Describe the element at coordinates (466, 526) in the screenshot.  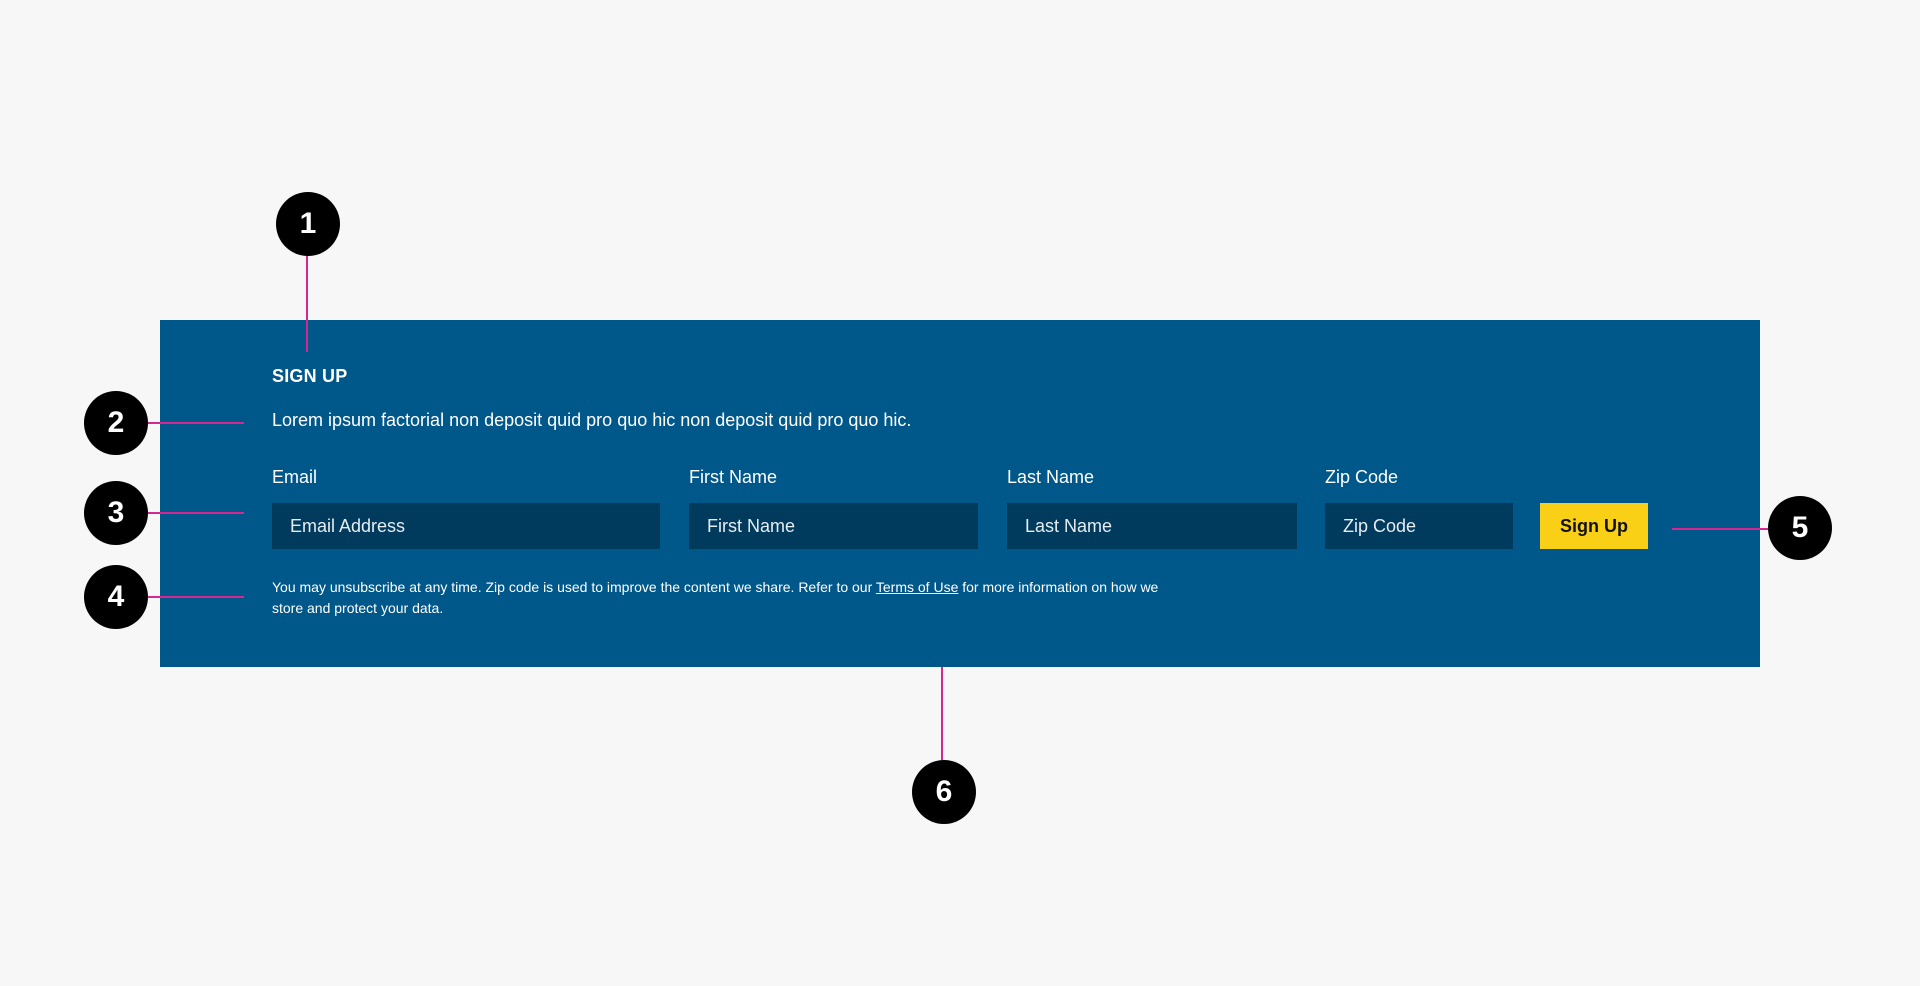
I see `email-input` at that location.